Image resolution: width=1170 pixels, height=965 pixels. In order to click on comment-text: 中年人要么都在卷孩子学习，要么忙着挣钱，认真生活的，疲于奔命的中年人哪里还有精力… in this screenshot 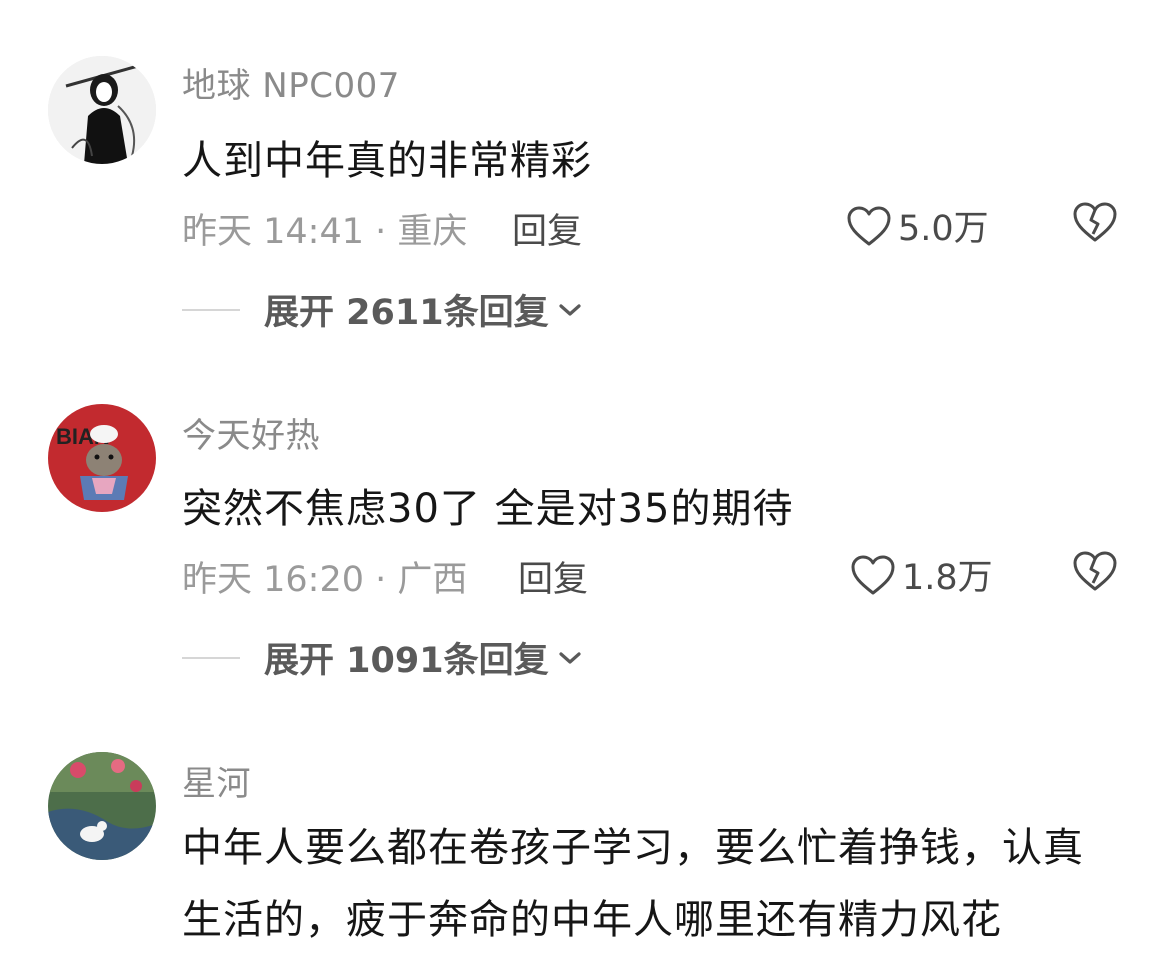, I will do `click(633, 884)`.